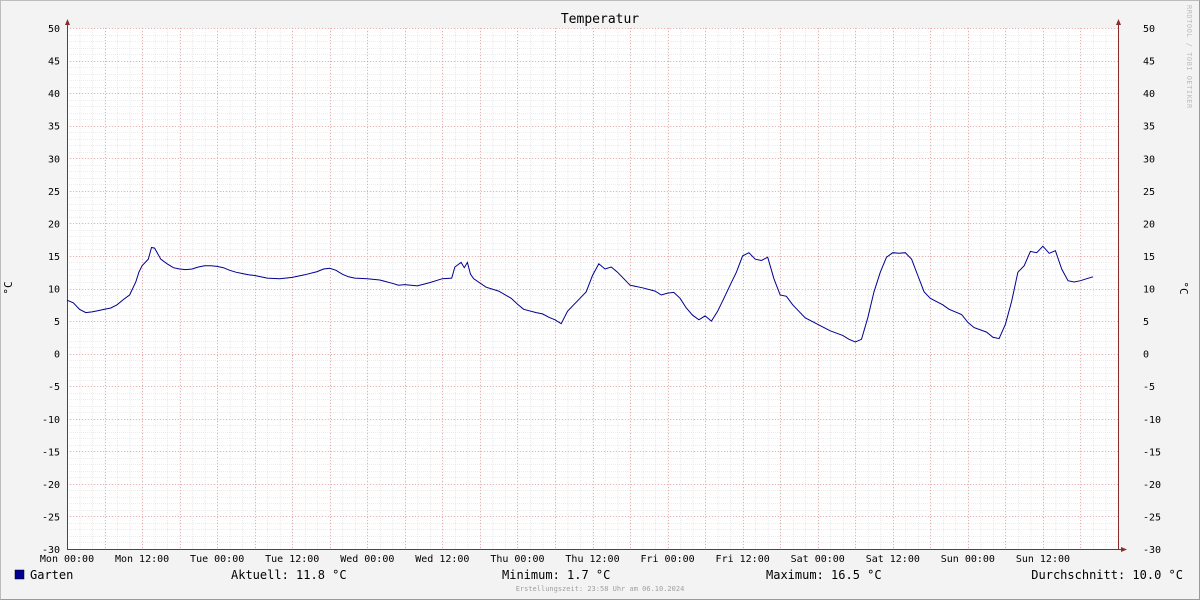  What do you see at coordinates (142, 559) in the screenshot?
I see `x-tick-label: Mon 12:00` at bounding box center [142, 559].